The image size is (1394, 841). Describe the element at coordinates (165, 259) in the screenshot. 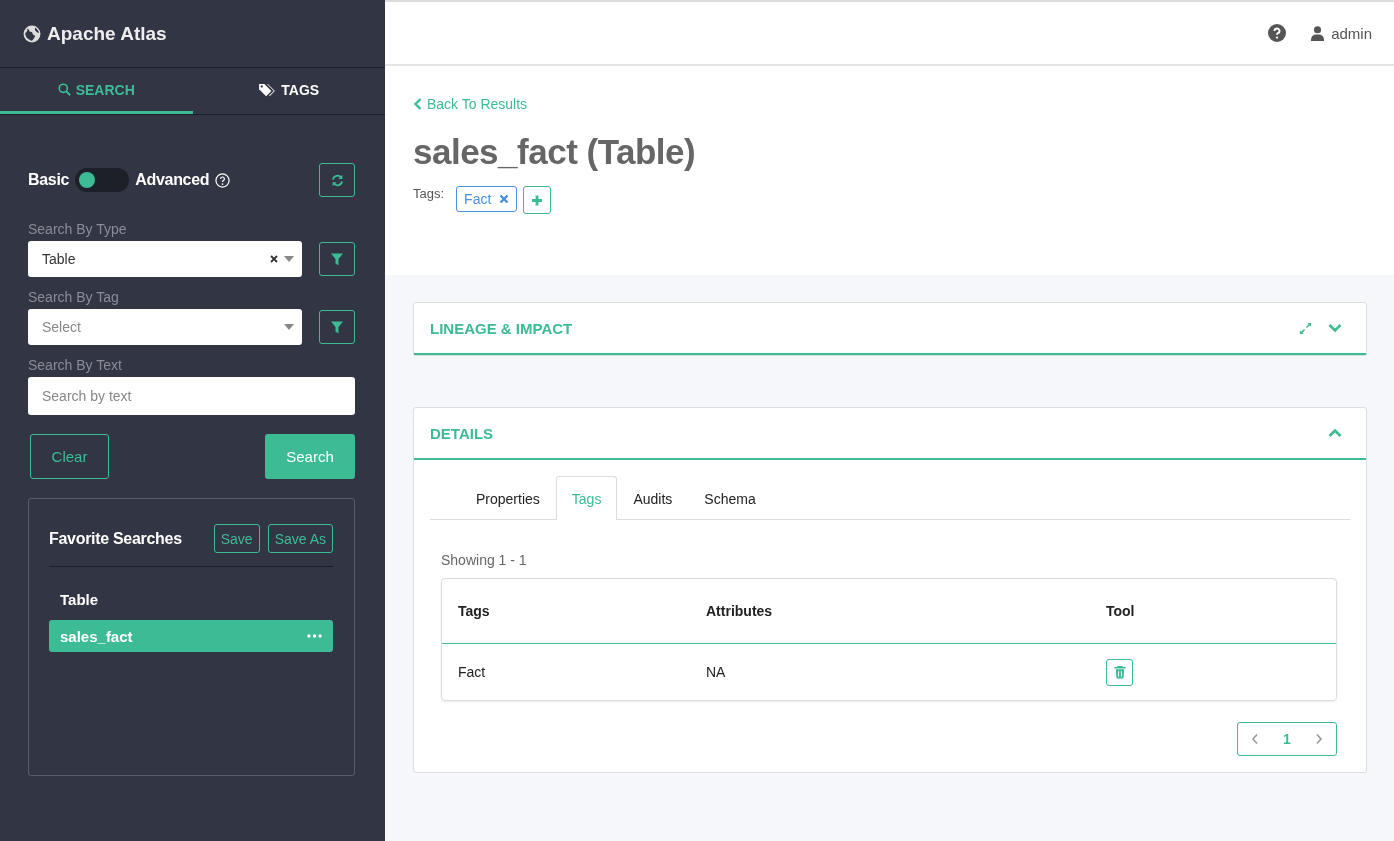

I see `type-select: Table` at that location.